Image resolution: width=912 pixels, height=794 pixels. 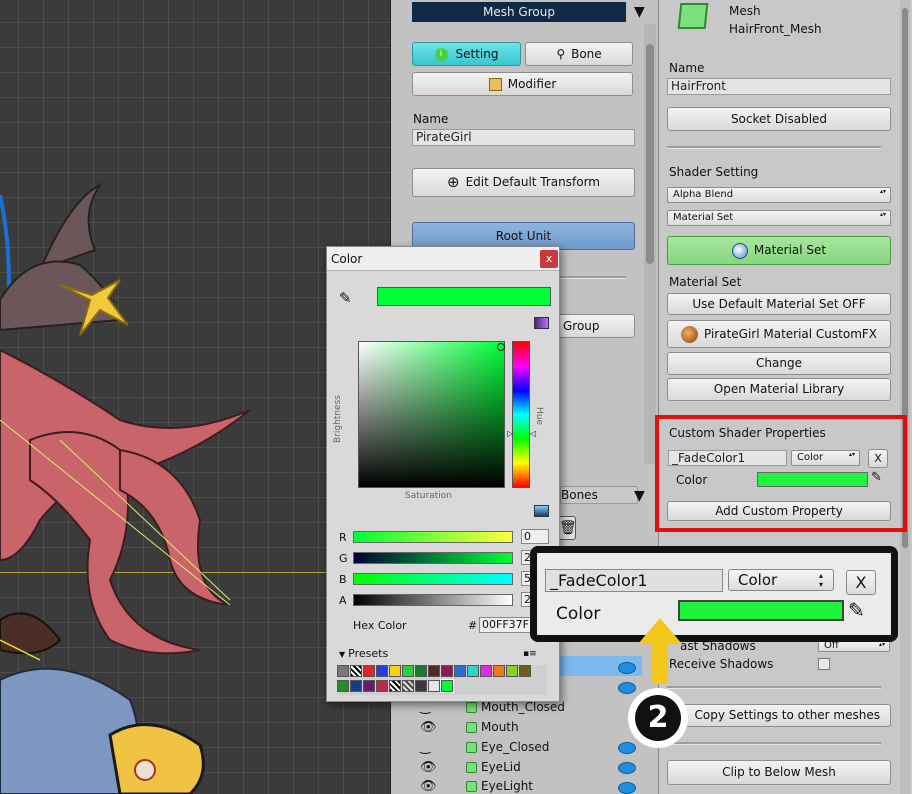 What do you see at coordinates (433, 600) in the screenshot?
I see `a-slider` at bounding box center [433, 600].